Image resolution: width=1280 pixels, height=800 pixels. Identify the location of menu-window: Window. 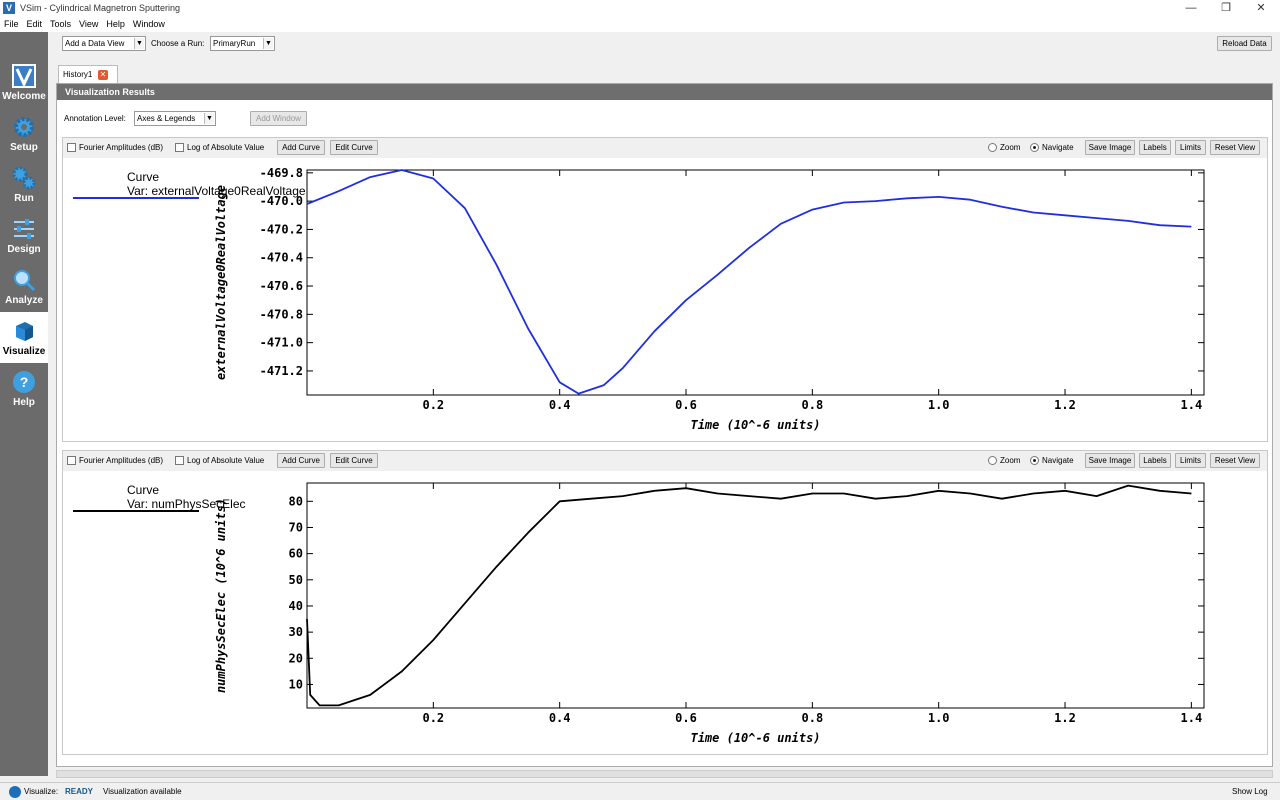
(149, 24).